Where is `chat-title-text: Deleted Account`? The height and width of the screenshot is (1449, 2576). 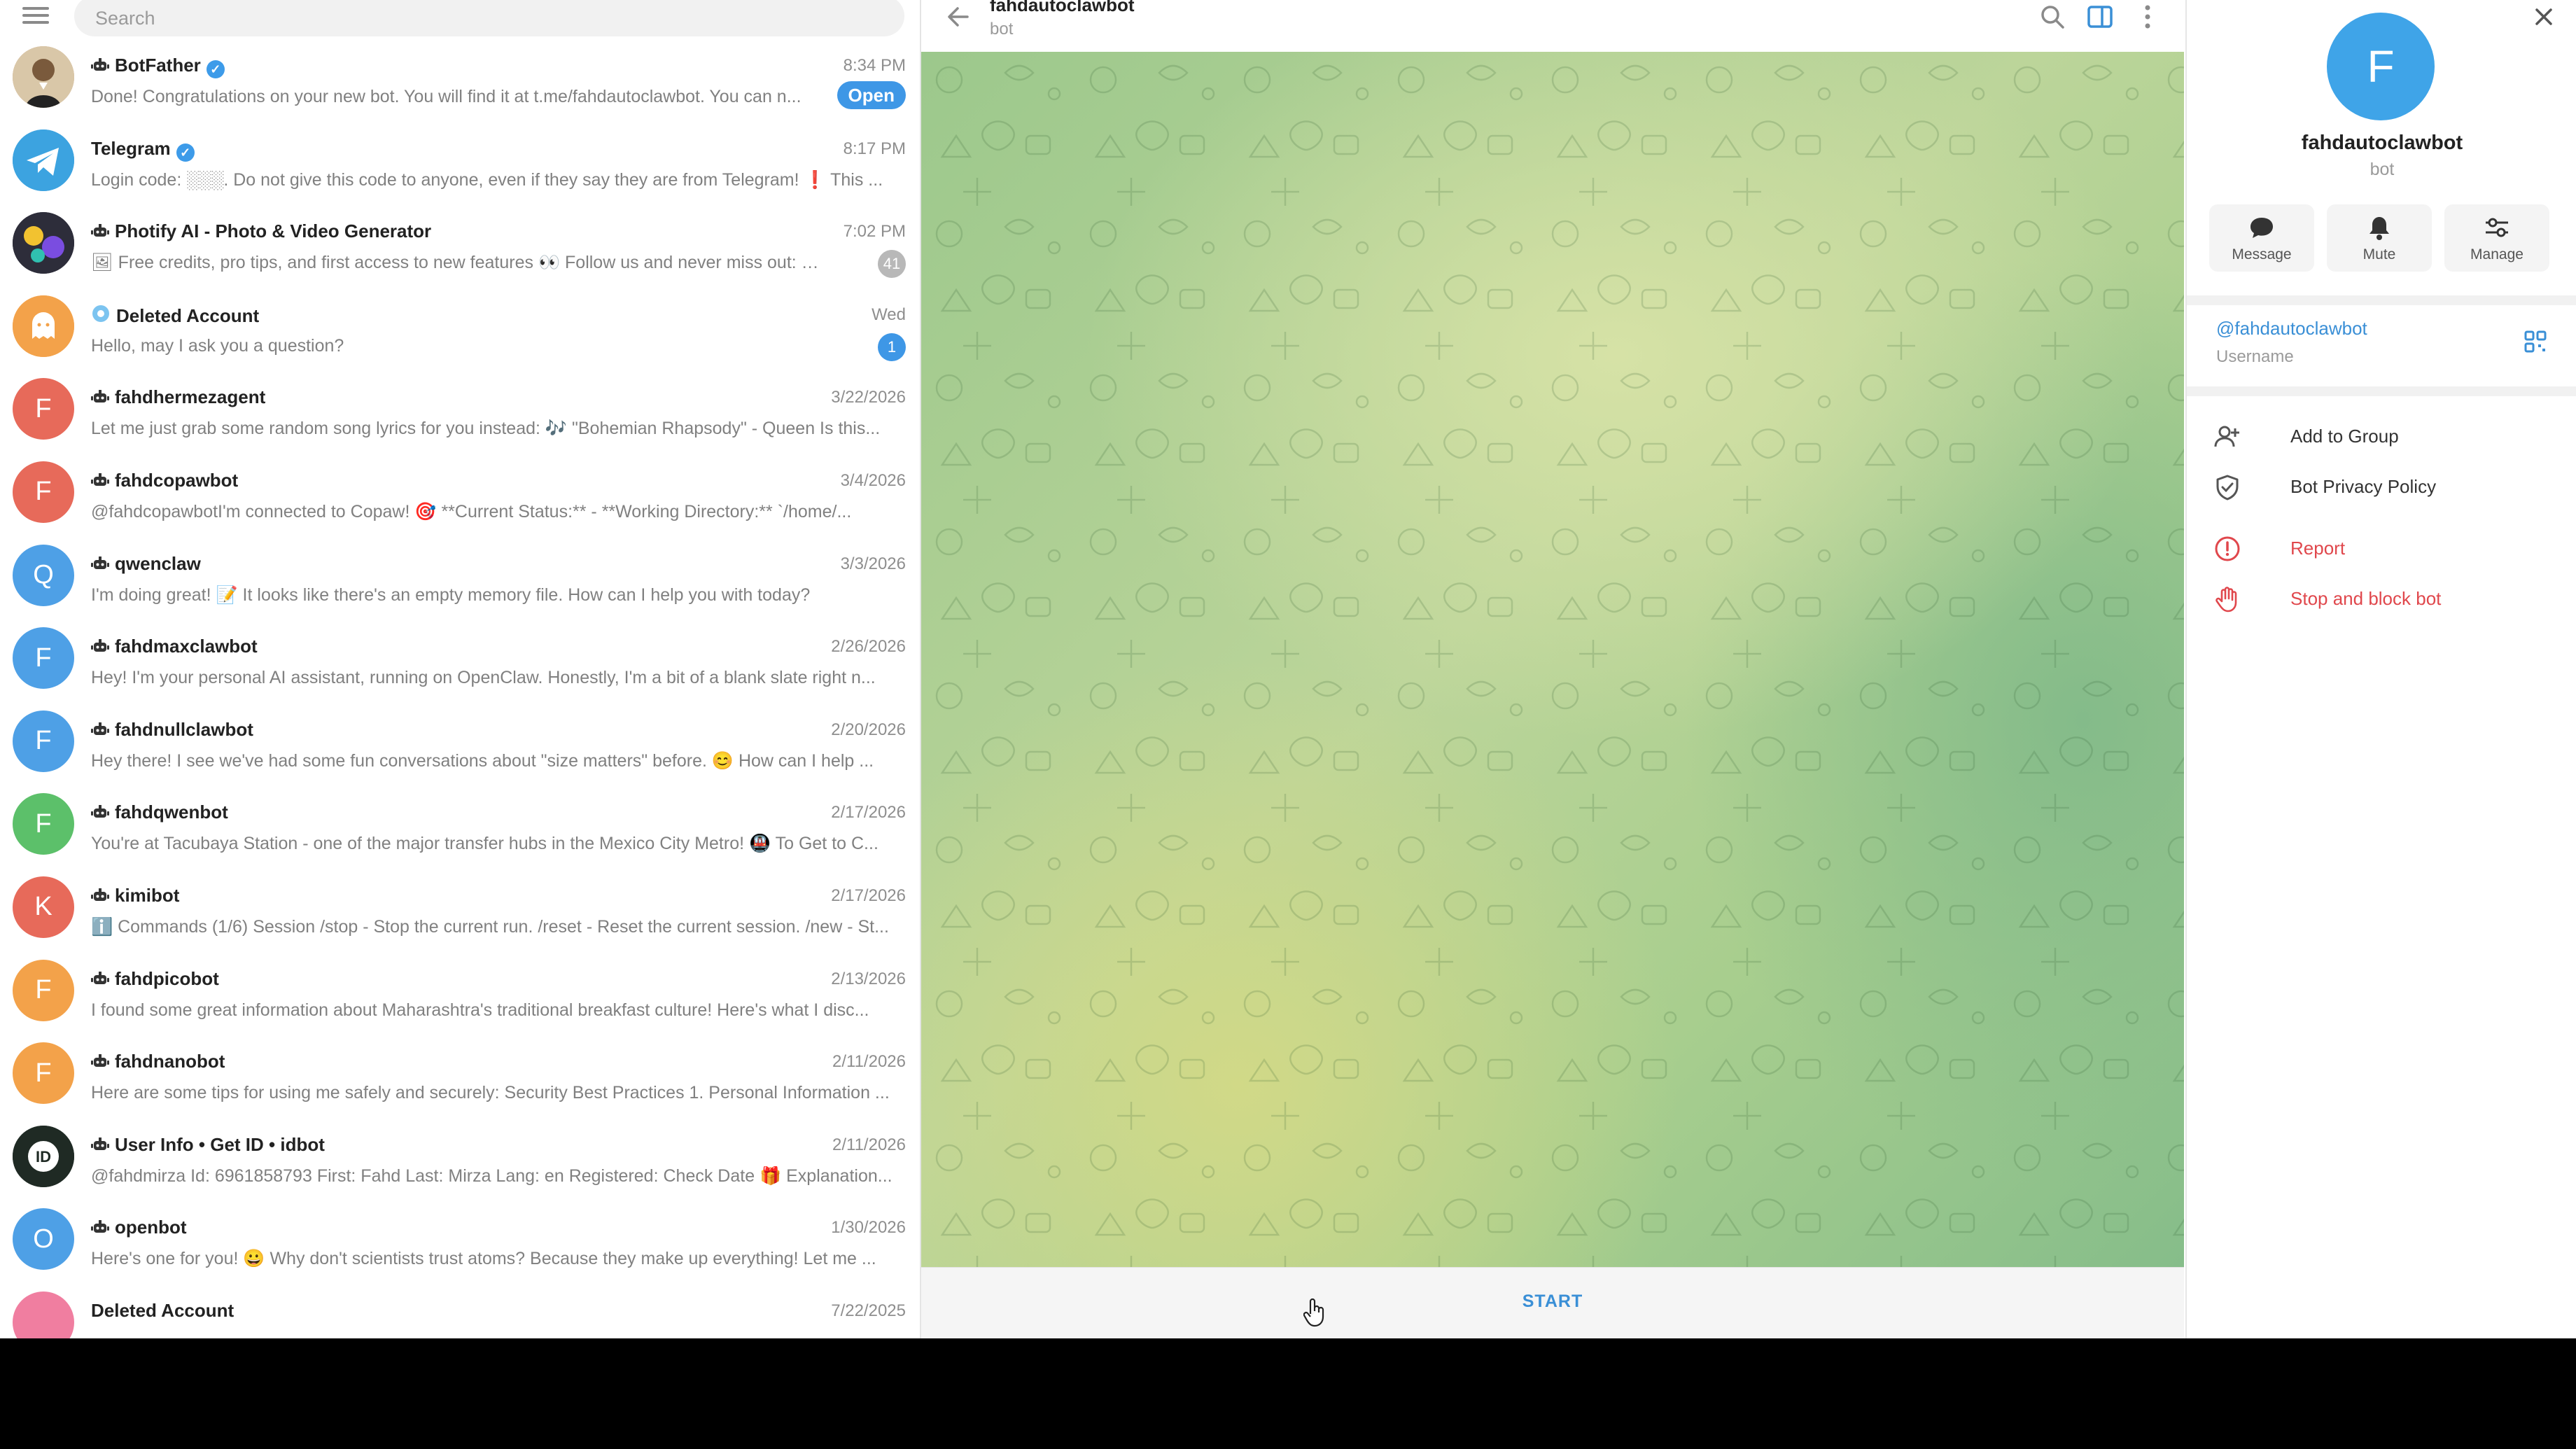 chat-title-text: Deleted Account is located at coordinates (188, 315).